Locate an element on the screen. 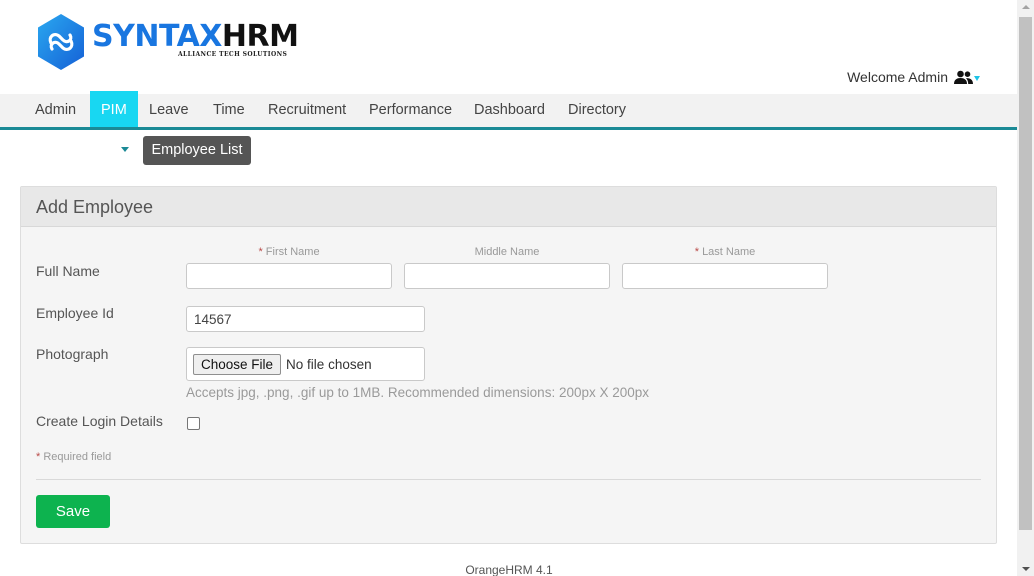 Image resolution: width=1034 pixels, height=576 pixels. form-divider is located at coordinates (508, 479).